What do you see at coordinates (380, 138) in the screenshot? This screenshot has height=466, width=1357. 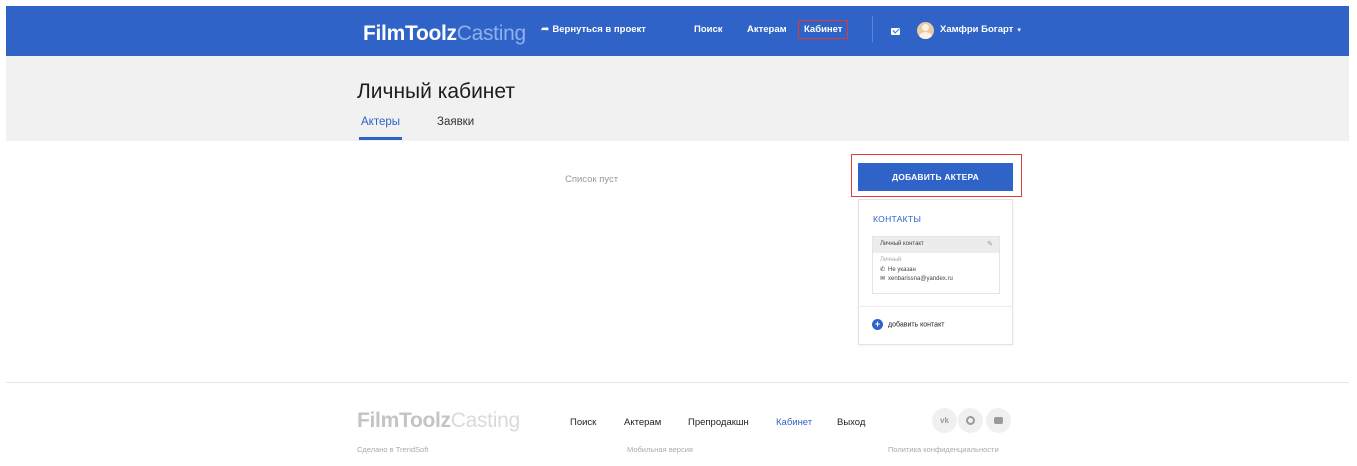 I see `active-tab-indicator` at bounding box center [380, 138].